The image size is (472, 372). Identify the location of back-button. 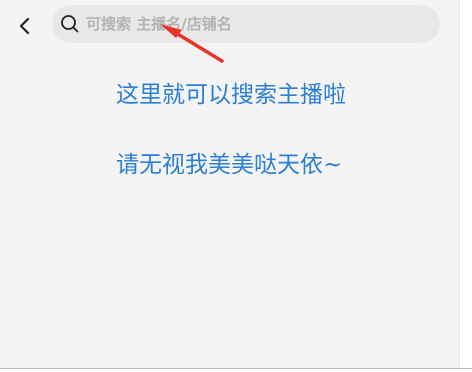
(26, 26).